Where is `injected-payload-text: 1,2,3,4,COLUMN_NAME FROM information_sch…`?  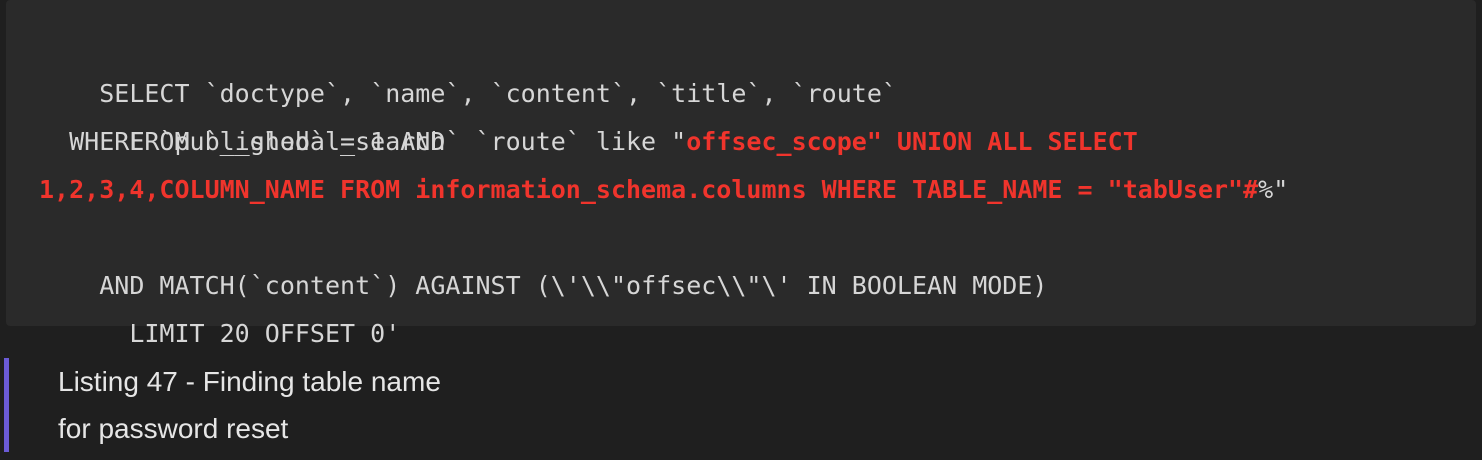 injected-payload-text: 1,2,3,4,COLUMN_NAME FROM information_sch… is located at coordinates (649, 189).